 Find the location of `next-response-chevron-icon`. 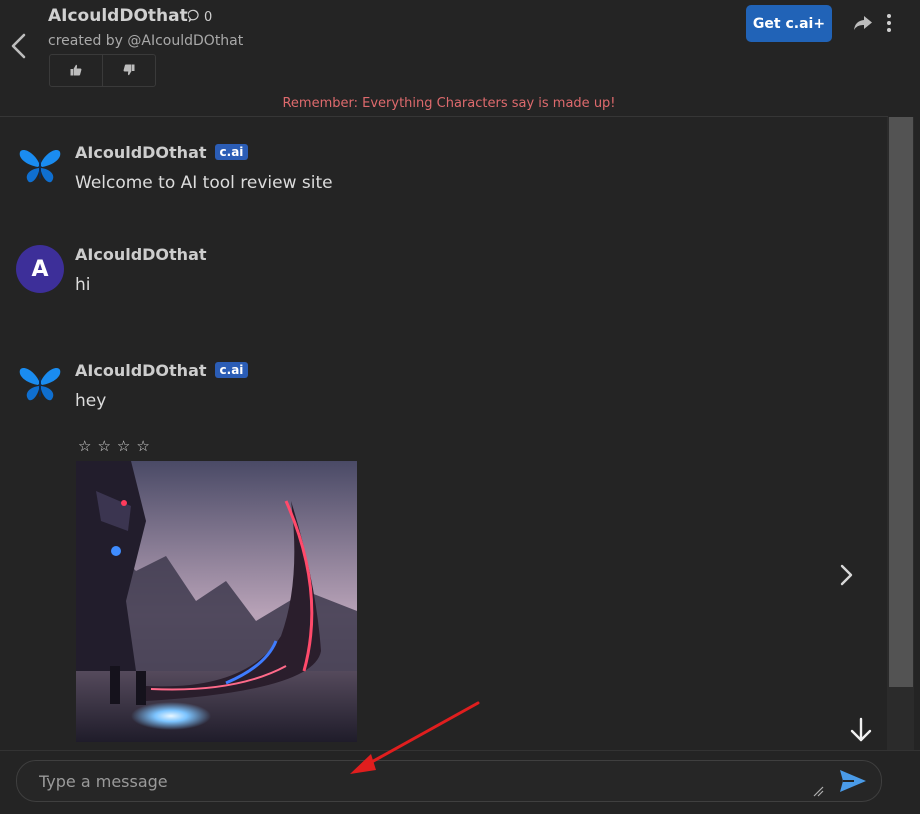

next-response-chevron-icon is located at coordinates (846, 575).